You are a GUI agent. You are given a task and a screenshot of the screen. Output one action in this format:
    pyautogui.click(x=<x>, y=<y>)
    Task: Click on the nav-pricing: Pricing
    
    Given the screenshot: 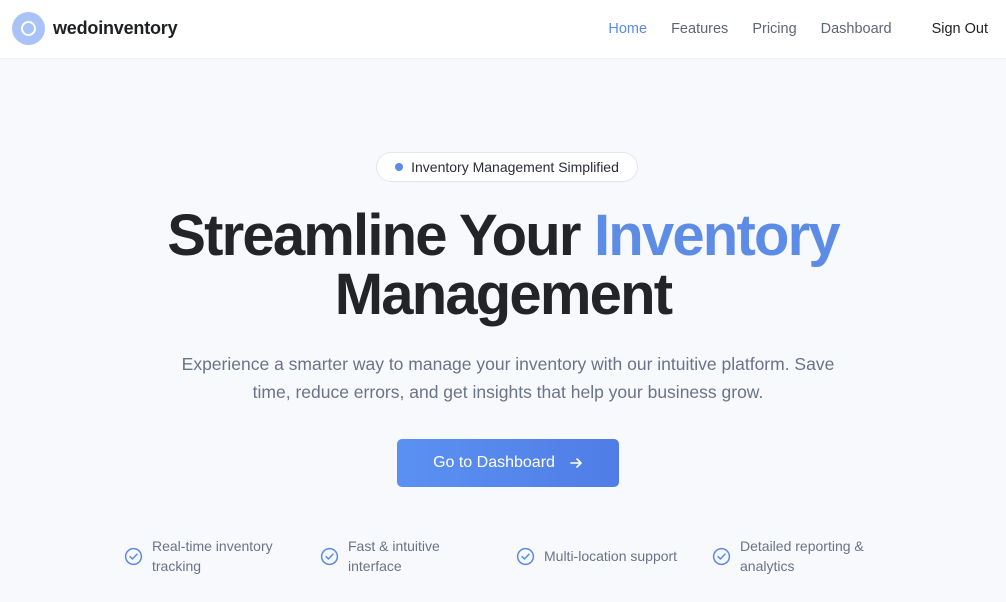 What is the action you would take?
    pyautogui.click(x=774, y=29)
    